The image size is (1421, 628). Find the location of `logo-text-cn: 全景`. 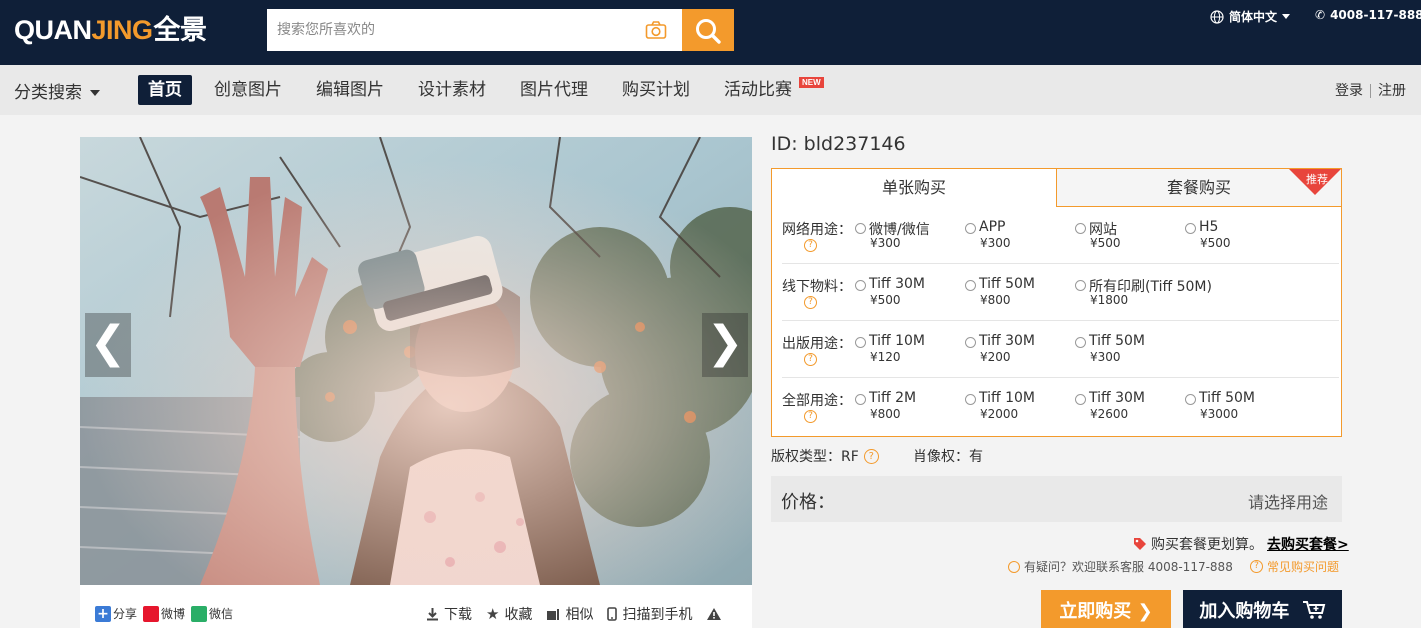

logo-text-cn: 全景 is located at coordinates (180, 30).